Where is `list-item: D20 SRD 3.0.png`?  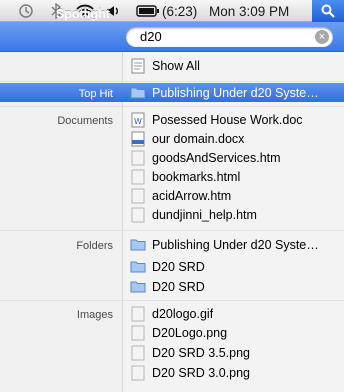
list-item: D20 SRD 3.0.png is located at coordinates (234, 372).